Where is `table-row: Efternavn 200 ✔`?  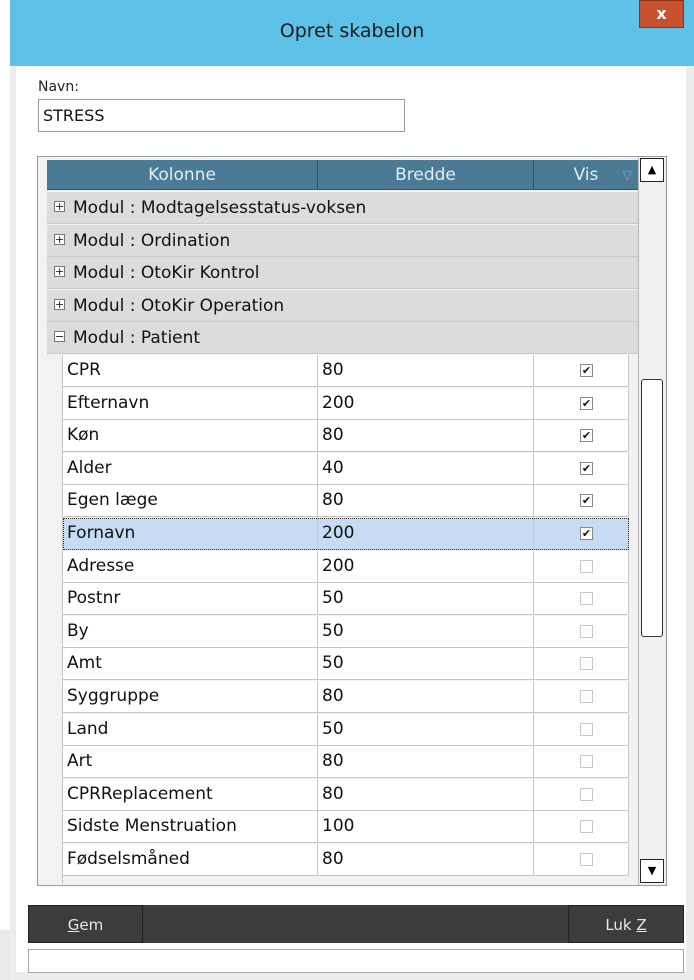
table-row: Efternavn 200 ✔ is located at coordinates (346, 404).